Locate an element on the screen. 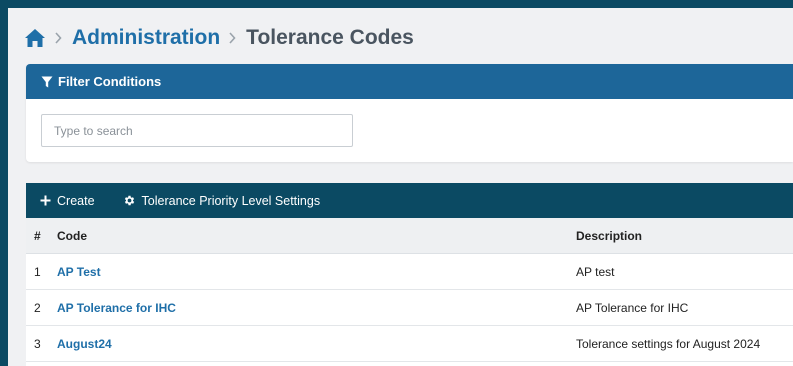 The width and height of the screenshot is (793, 366). header-number: # is located at coordinates (37, 235).